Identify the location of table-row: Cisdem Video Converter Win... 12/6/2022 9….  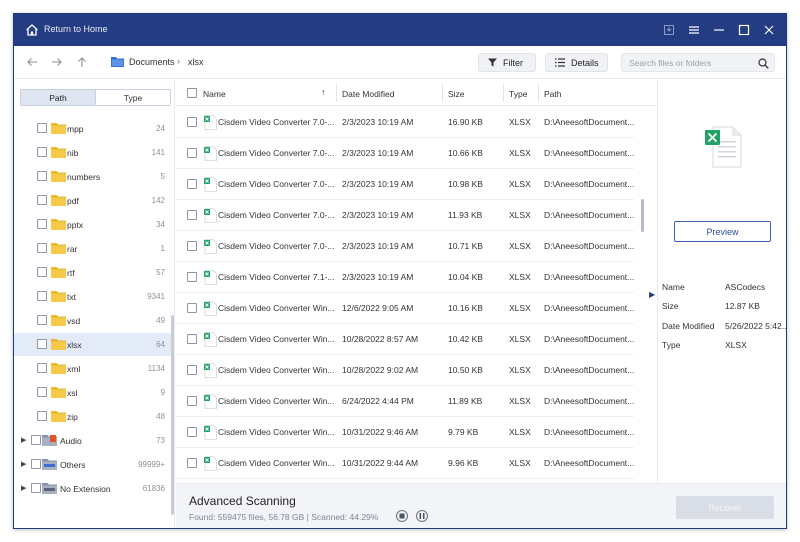
(405, 308).